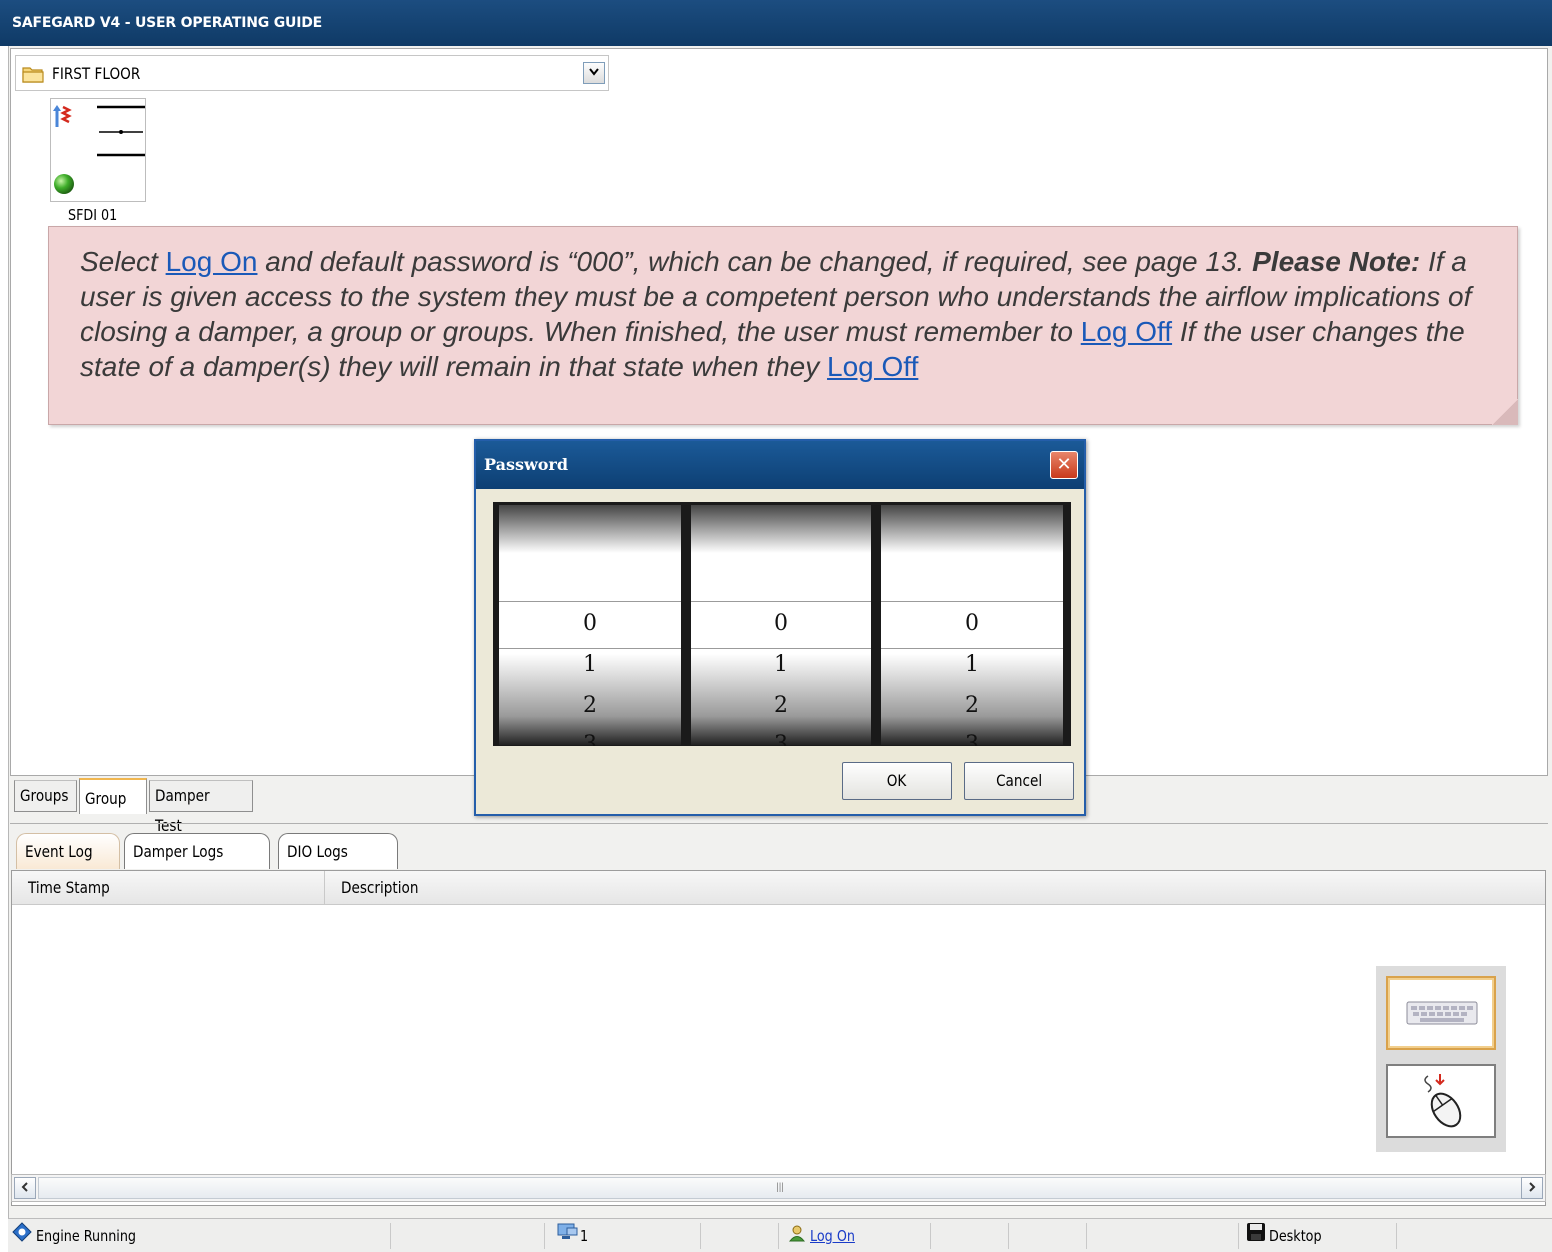 Image resolution: width=1552 pixels, height=1252 pixels. I want to click on status-led-icon, so click(64, 186).